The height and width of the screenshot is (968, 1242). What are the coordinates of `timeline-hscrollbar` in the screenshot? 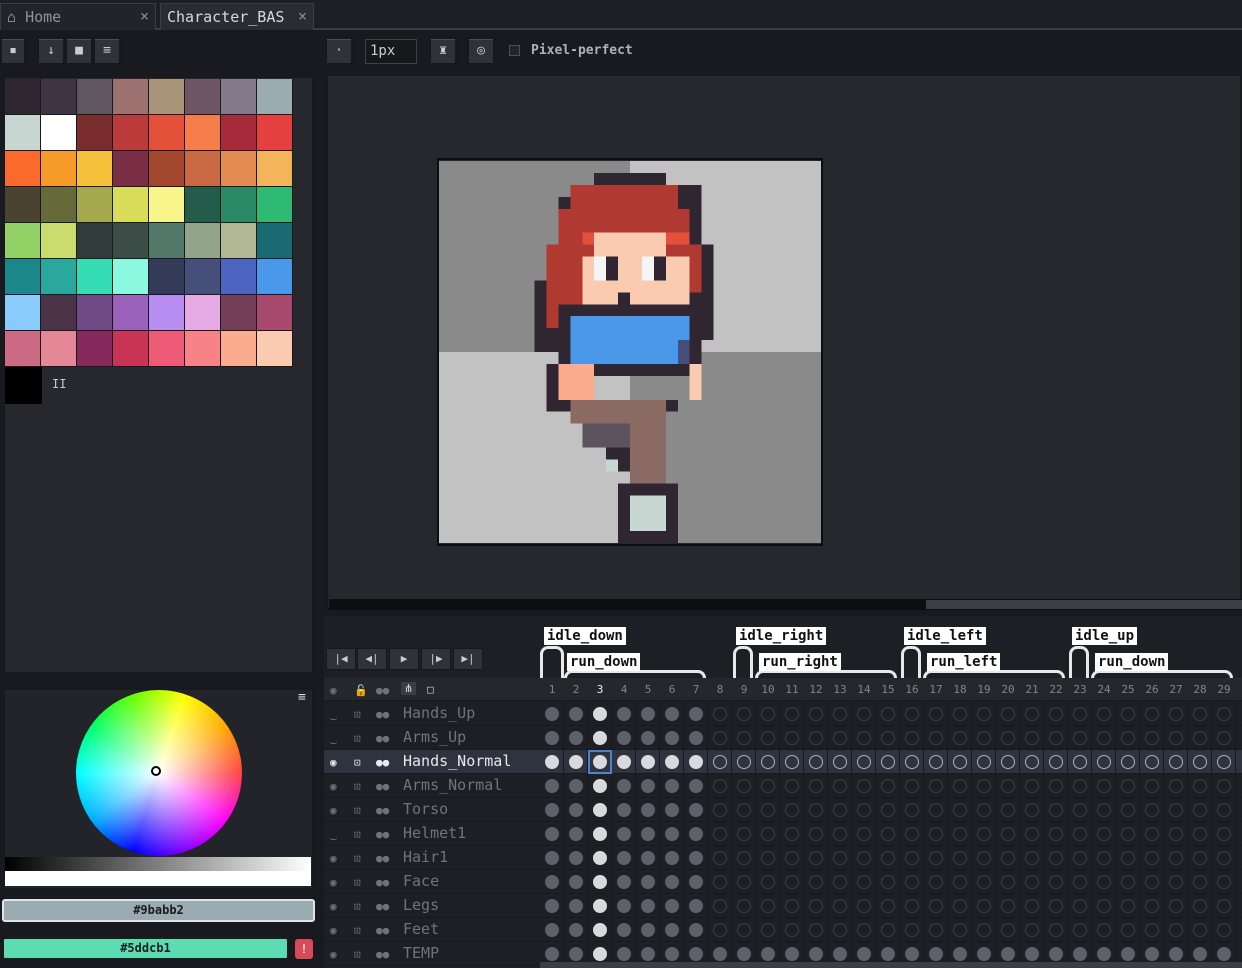 It's located at (891, 965).